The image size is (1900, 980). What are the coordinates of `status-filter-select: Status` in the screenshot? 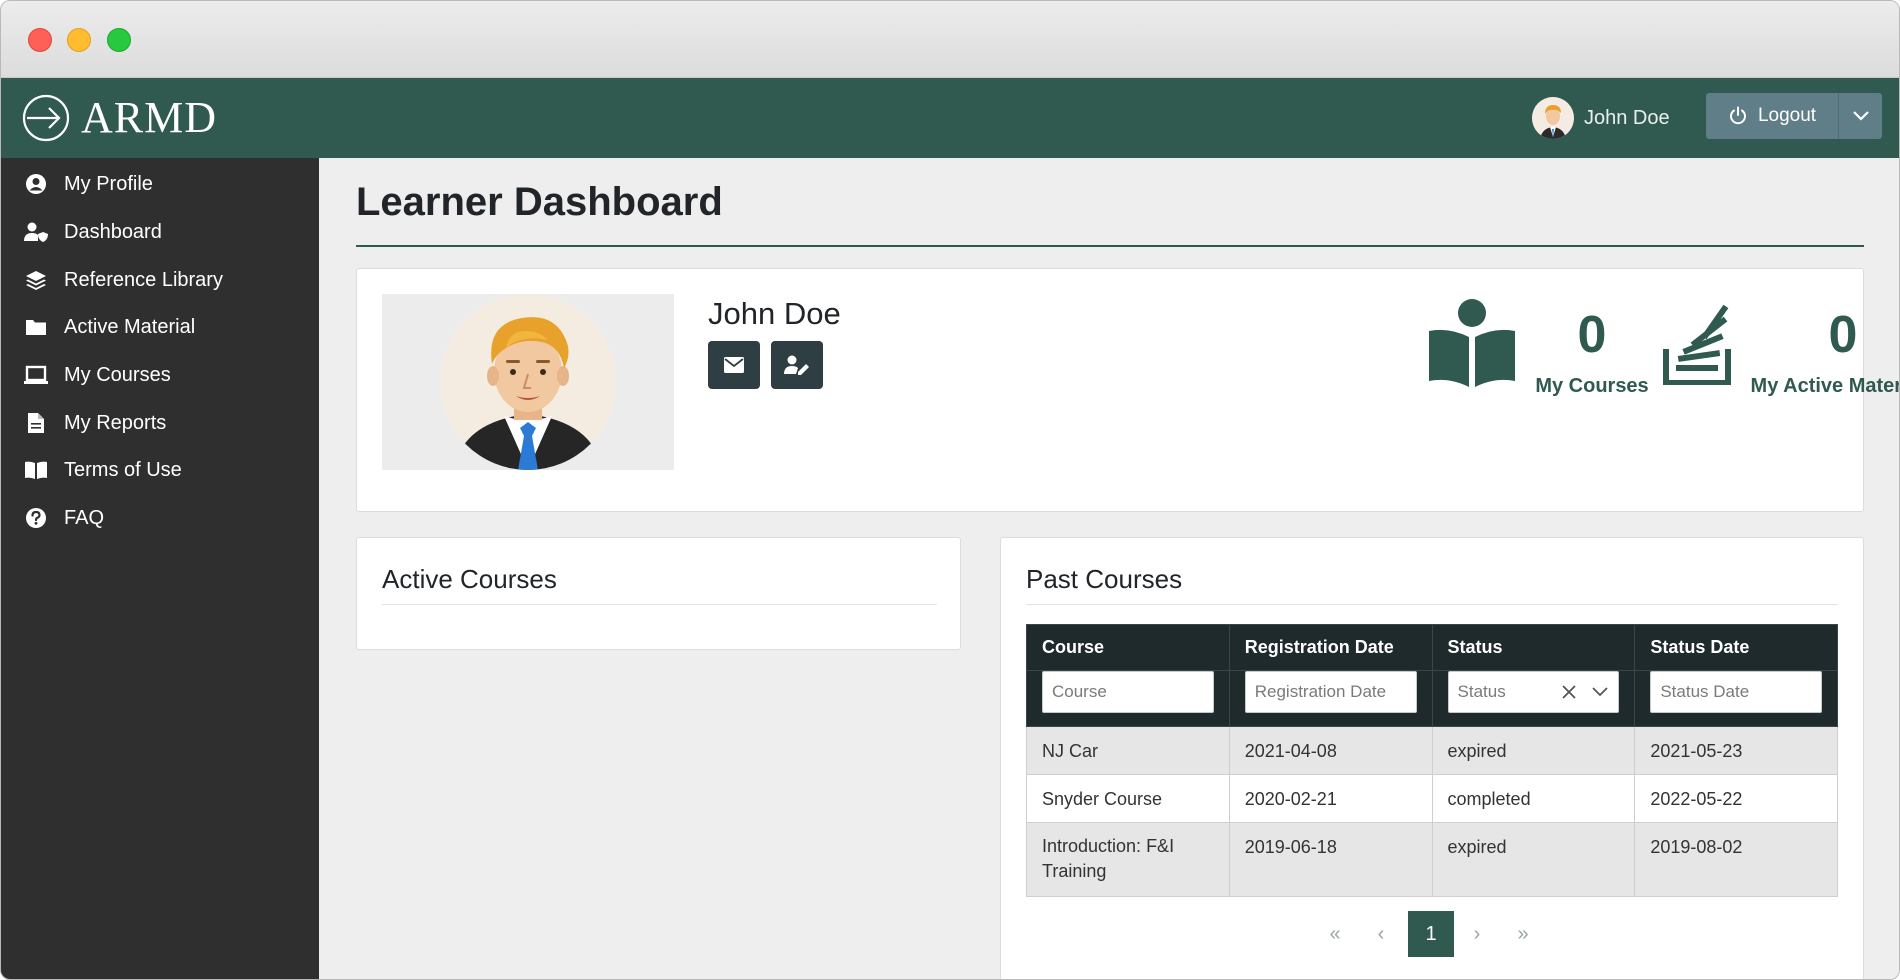 It's located at (1533, 692).